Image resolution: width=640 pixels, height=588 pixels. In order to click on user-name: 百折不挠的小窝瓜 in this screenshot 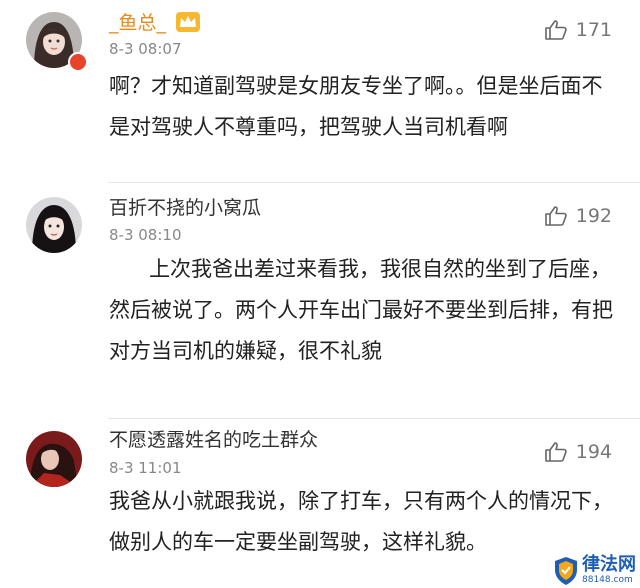, I will do `click(185, 208)`.